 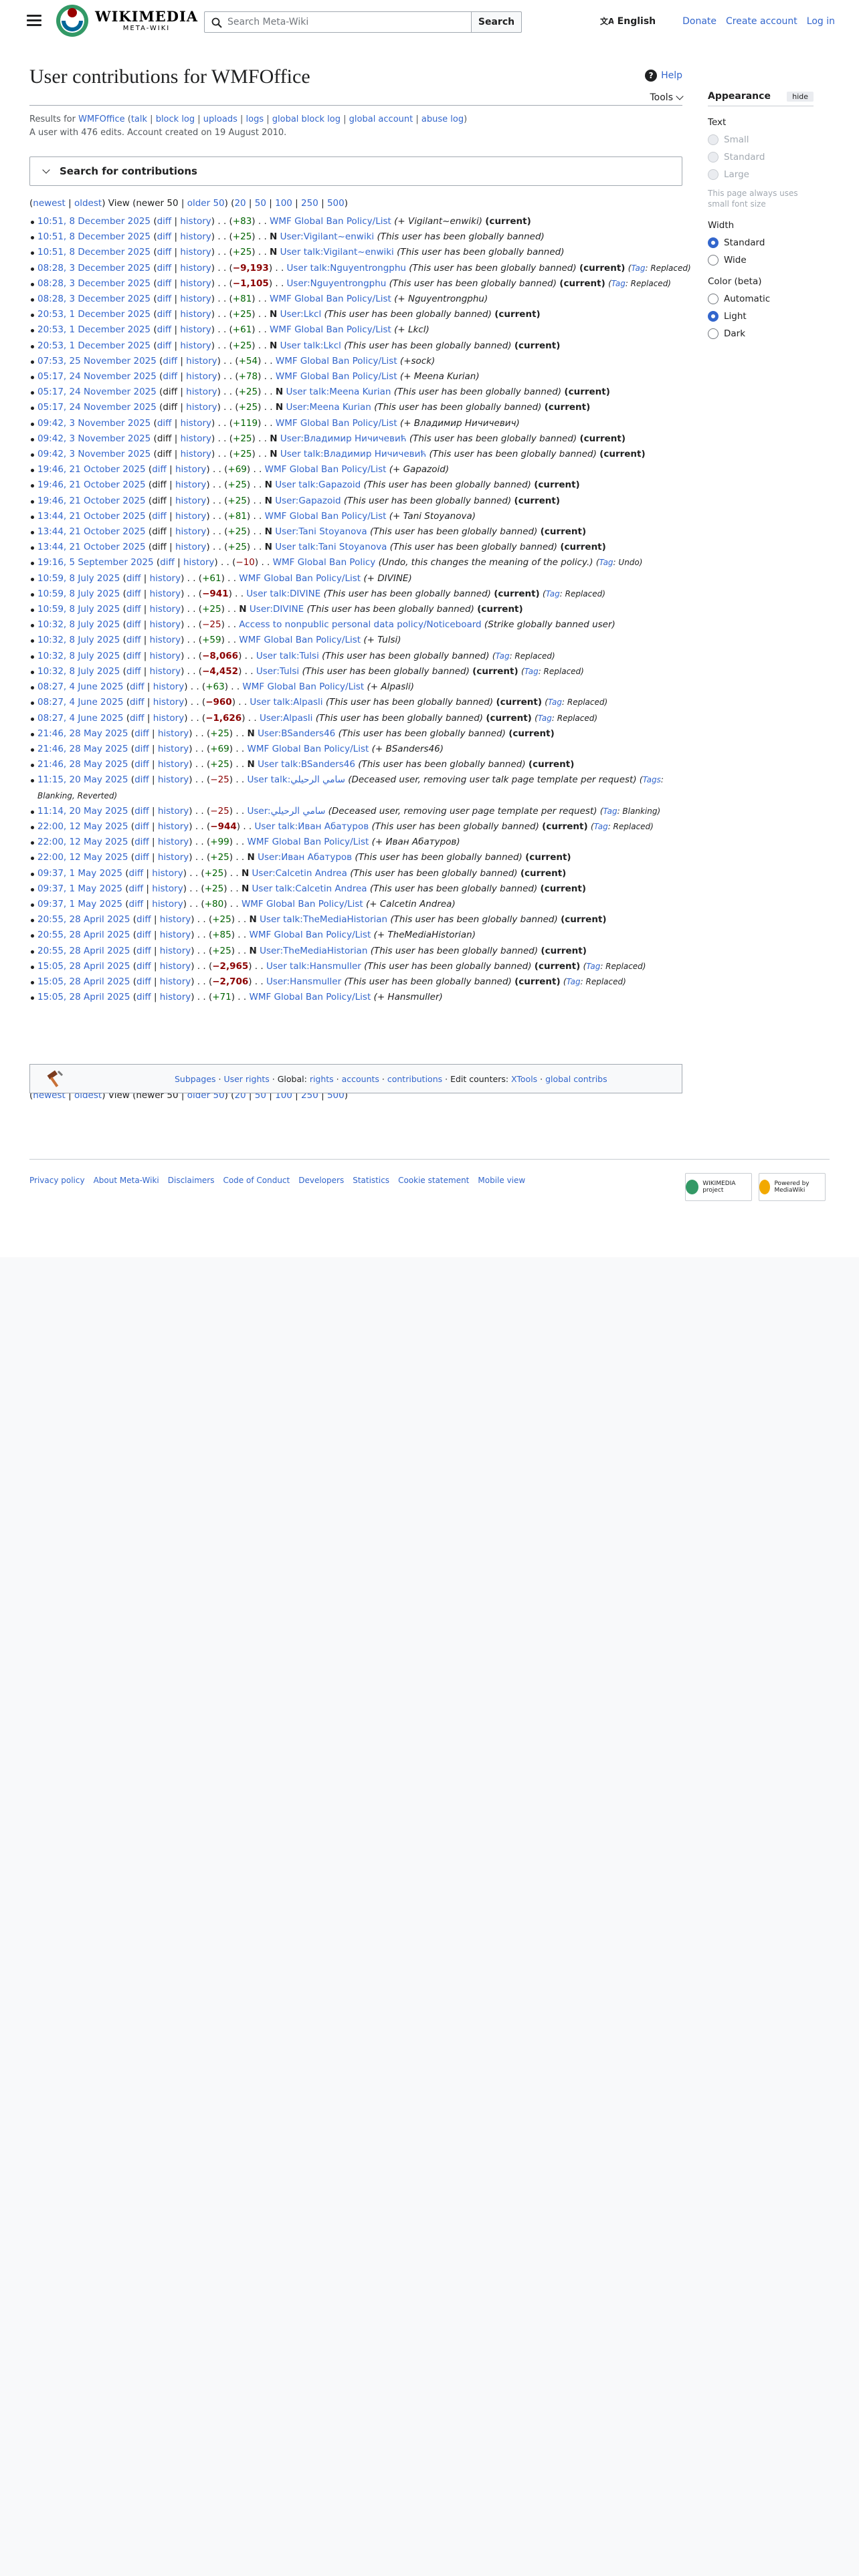 What do you see at coordinates (768, 260) in the screenshot?
I see `radio-option: Wide` at bounding box center [768, 260].